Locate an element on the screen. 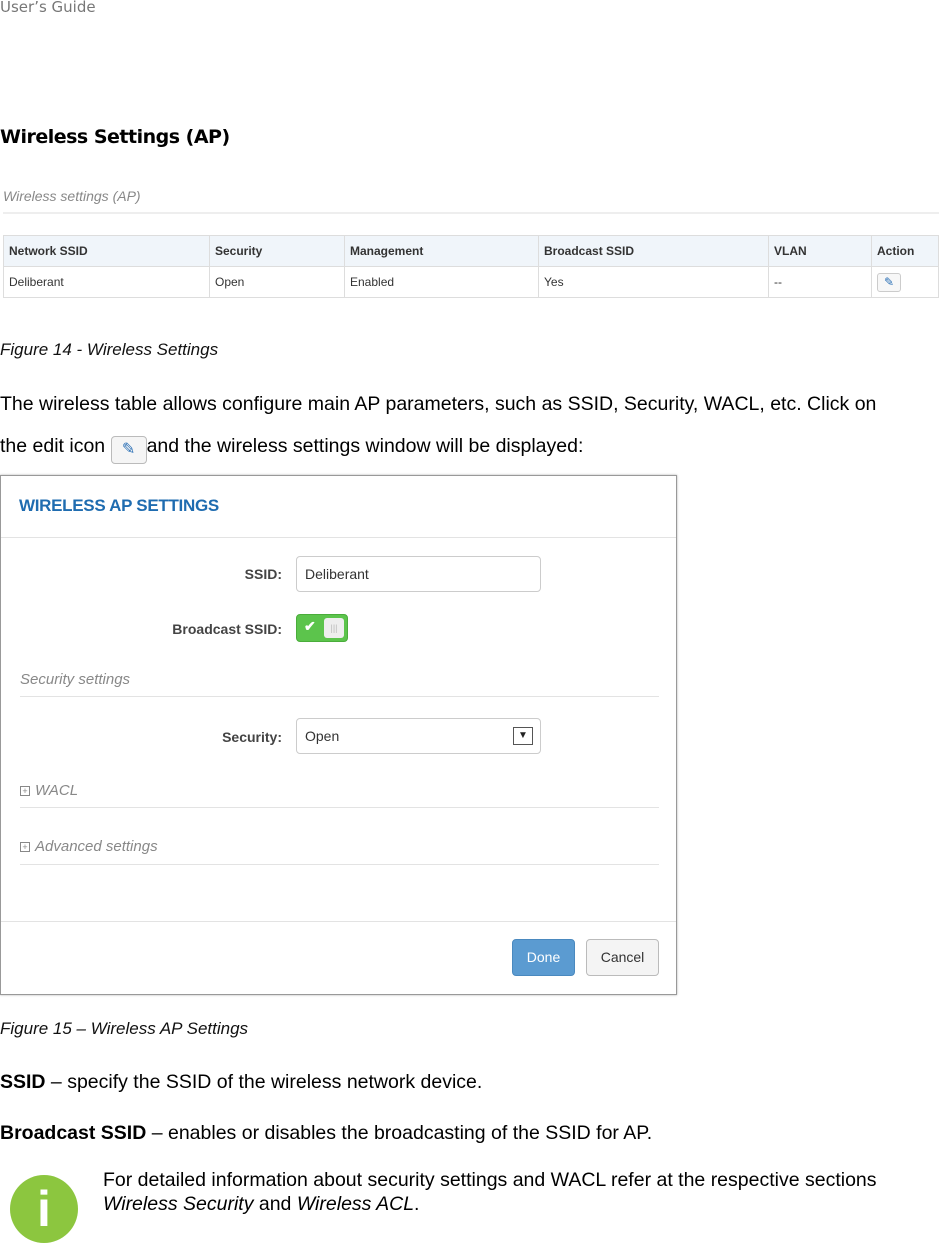 The image size is (939, 1243). col-vlan: VLAN is located at coordinates (820, 251).